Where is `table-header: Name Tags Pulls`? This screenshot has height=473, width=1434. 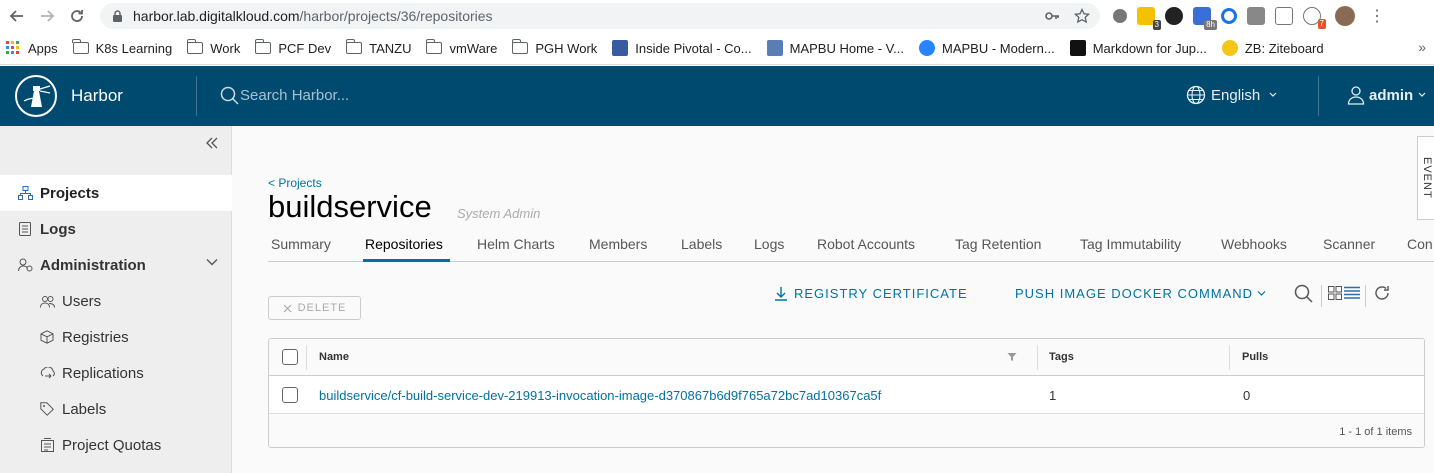 table-header: Name Tags Pulls is located at coordinates (846, 357).